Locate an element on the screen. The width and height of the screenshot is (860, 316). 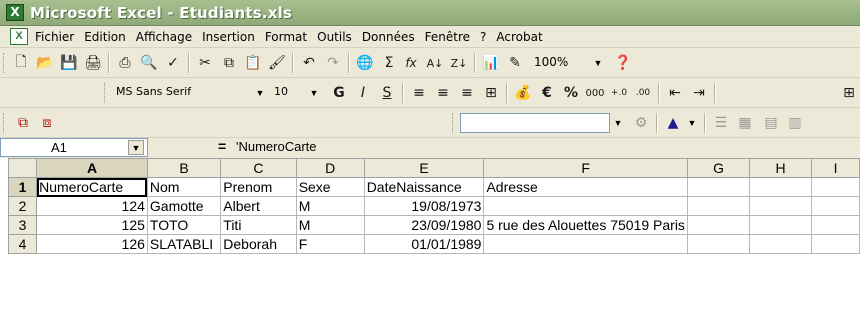
permission-icon: 🖨 is located at coordinates (93, 63).